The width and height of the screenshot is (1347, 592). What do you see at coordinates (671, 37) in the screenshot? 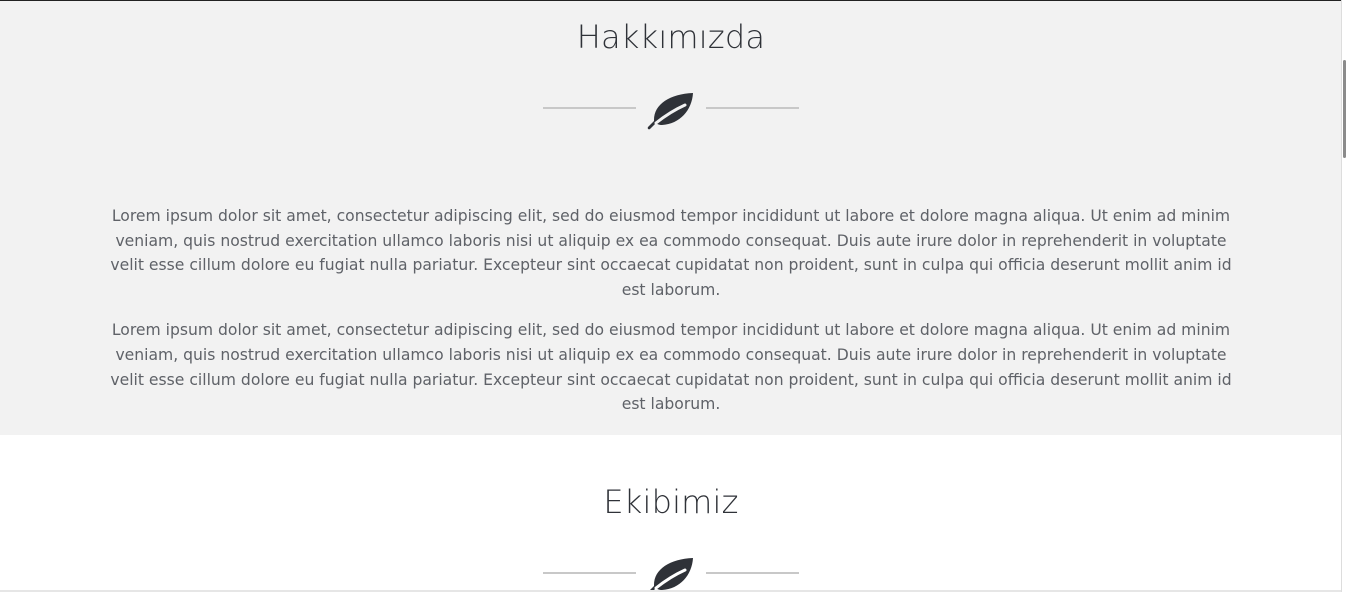
I see `about-title: Hakkımızda` at bounding box center [671, 37].